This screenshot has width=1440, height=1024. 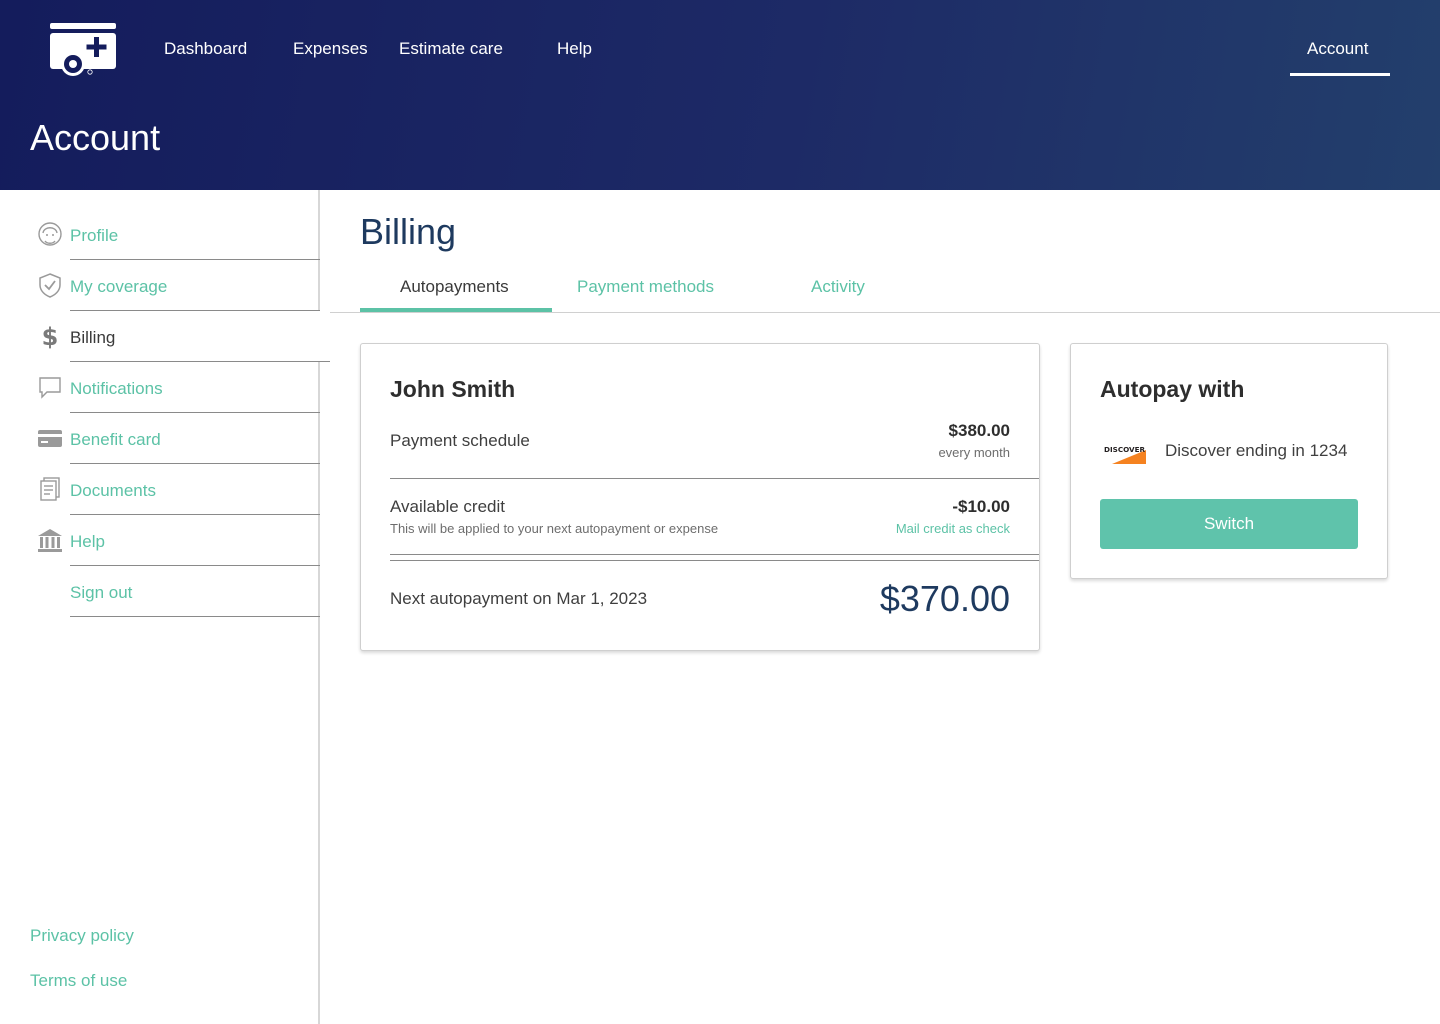 What do you see at coordinates (116, 388) in the screenshot?
I see `sidebar-item-label: Notifications` at bounding box center [116, 388].